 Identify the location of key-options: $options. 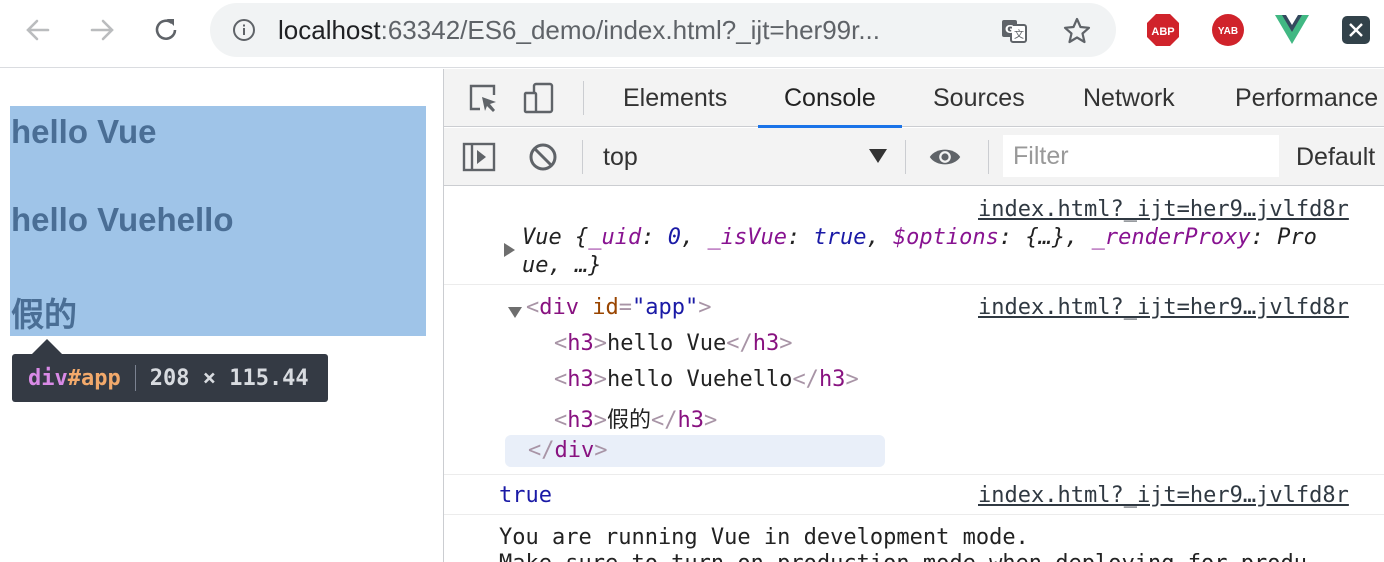
(945, 237).